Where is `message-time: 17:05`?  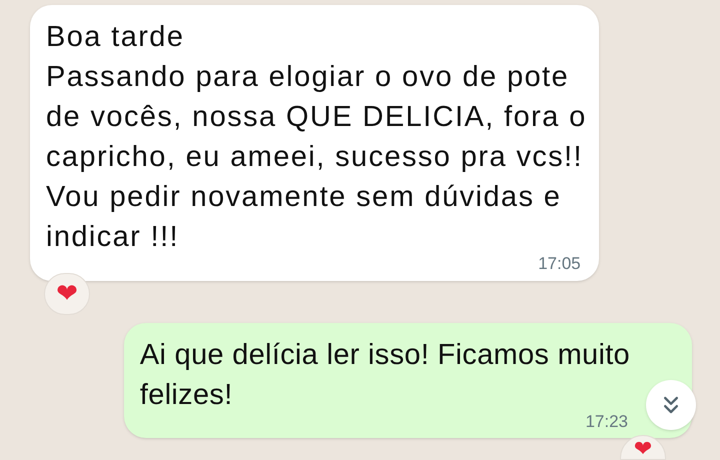
message-time: 17:05 is located at coordinates (559, 264).